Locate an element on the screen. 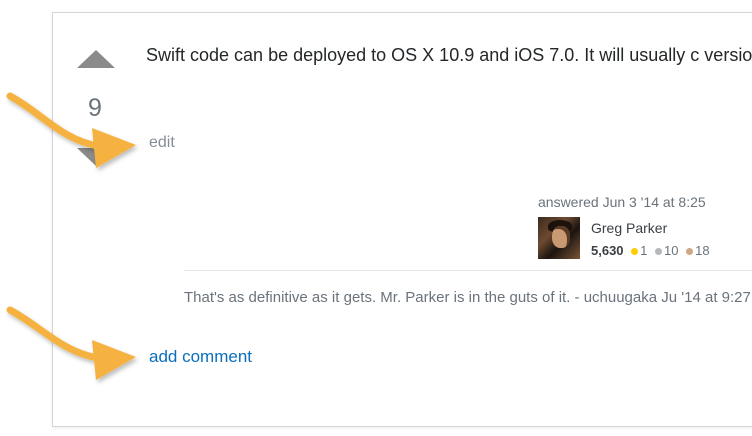  pointer-arrow-edit-icon is located at coordinates (71, 130).